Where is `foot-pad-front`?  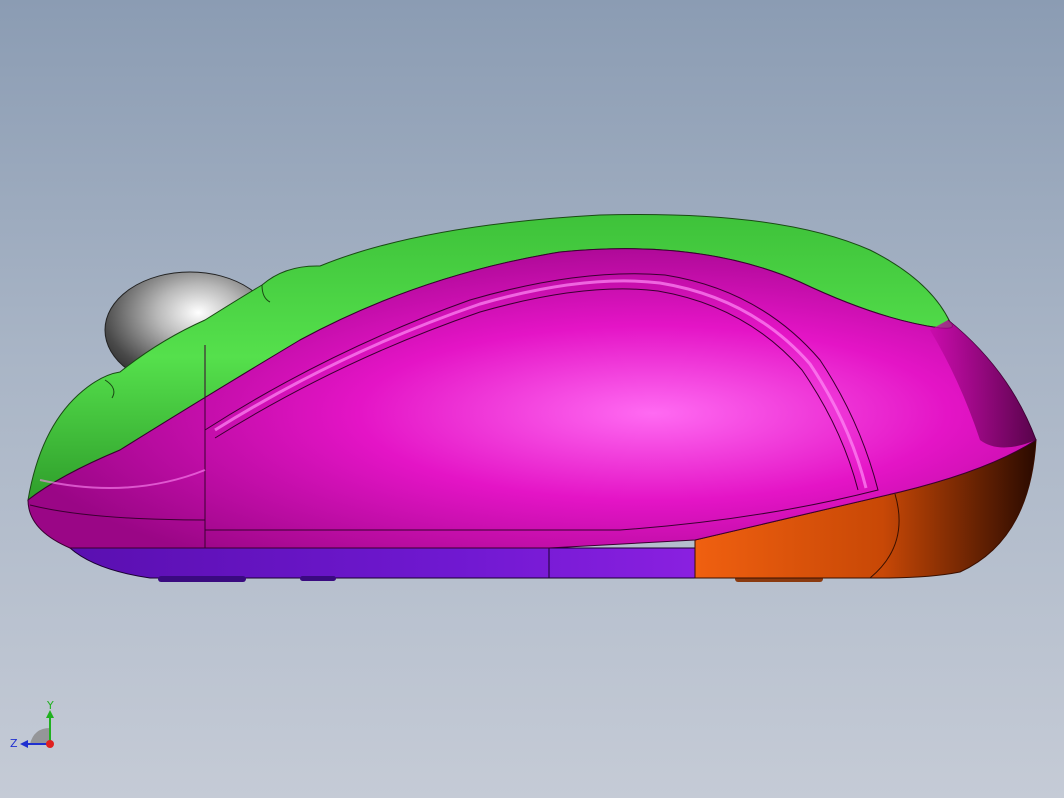
foot-pad-front is located at coordinates (202, 579).